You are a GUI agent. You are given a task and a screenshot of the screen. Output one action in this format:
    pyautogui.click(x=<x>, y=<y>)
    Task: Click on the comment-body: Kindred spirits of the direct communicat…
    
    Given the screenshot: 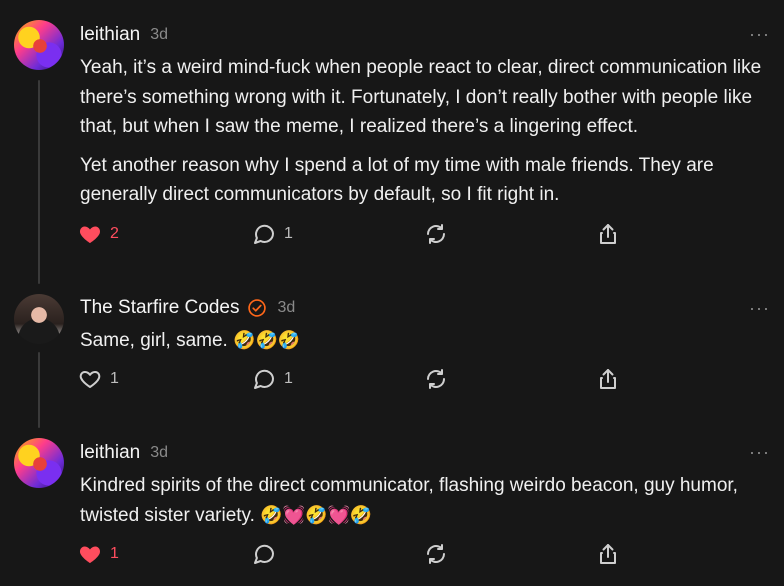 What is the action you would take?
    pyautogui.click(x=425, y=500)
    